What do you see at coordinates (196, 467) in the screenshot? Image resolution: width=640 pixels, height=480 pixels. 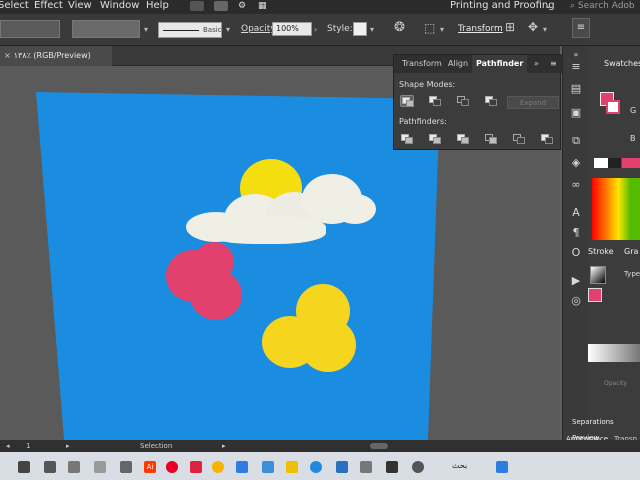 I see `store-icon` at bounding box center [196, 467].